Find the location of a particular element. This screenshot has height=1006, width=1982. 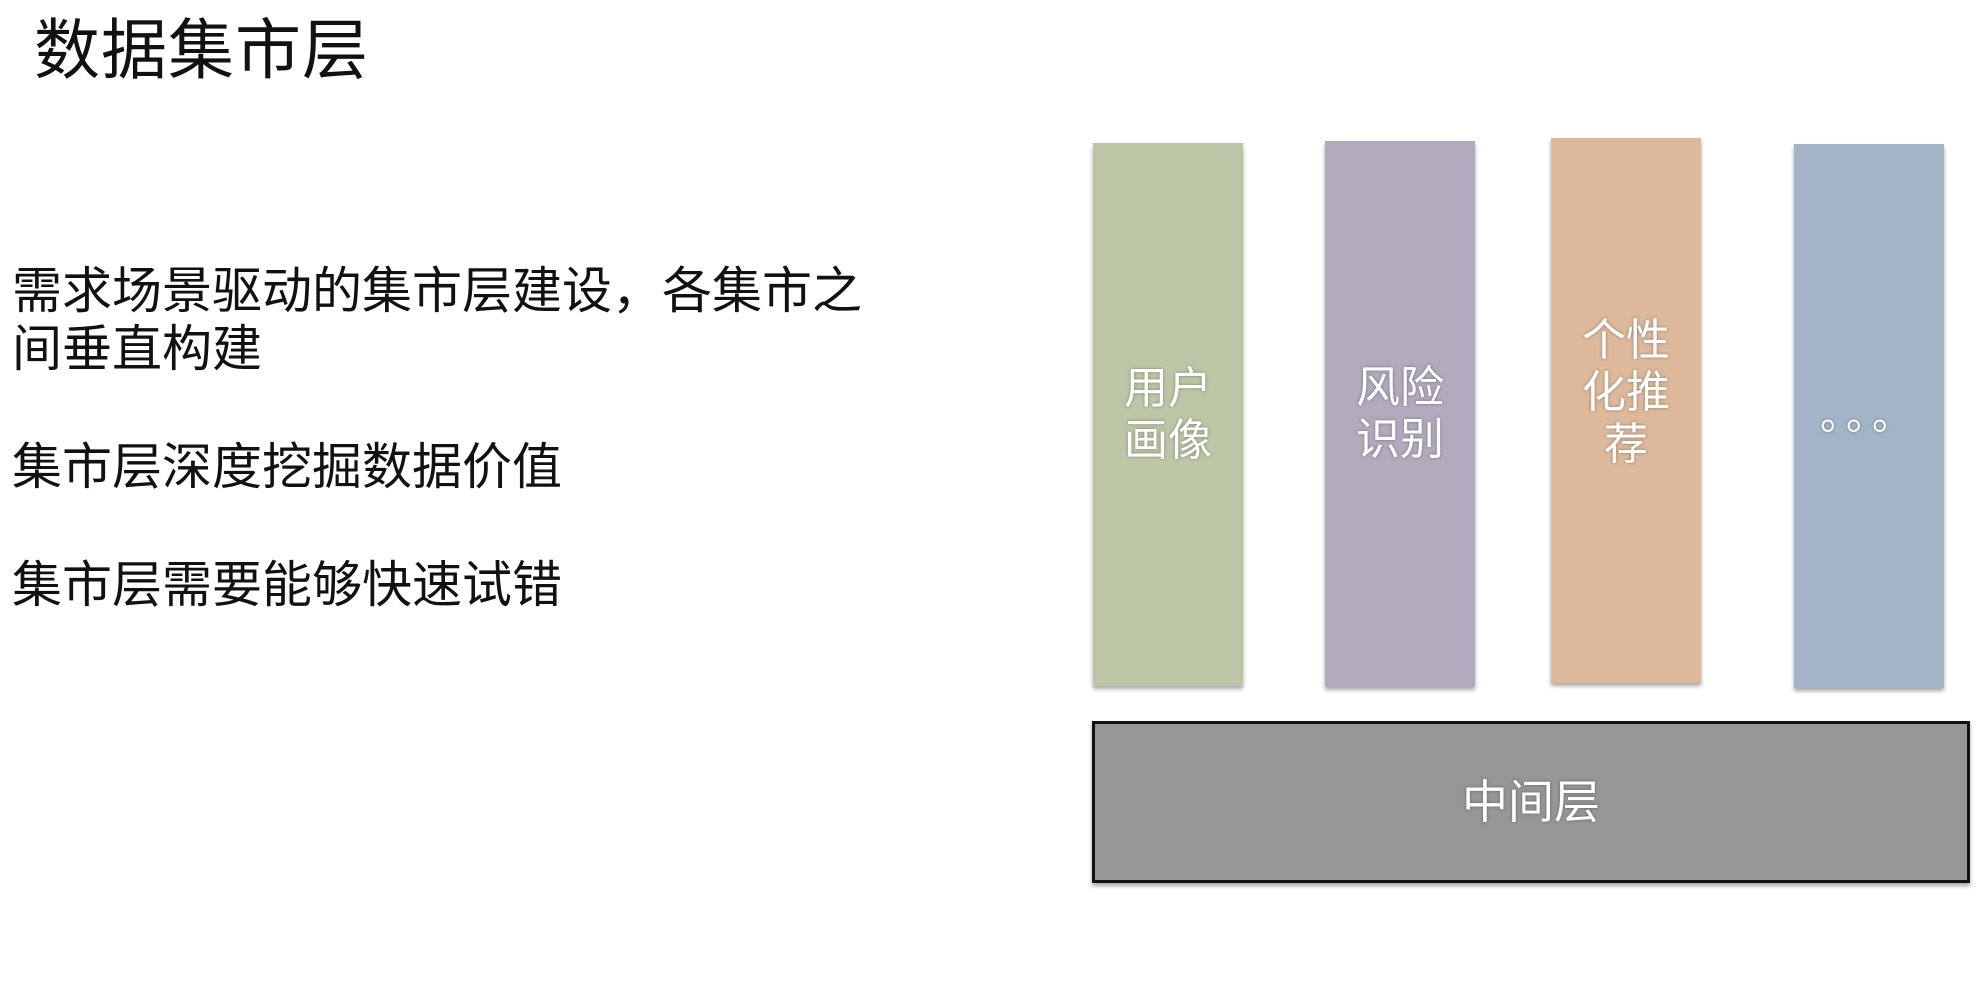

mart-more: 。。。 is located at coordinates (1869, 416).